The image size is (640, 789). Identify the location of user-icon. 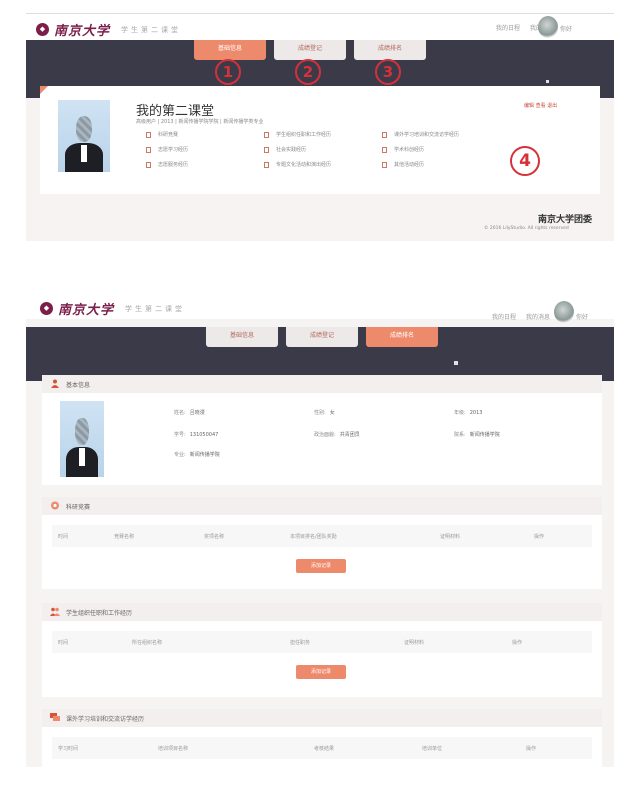
(55, 383).